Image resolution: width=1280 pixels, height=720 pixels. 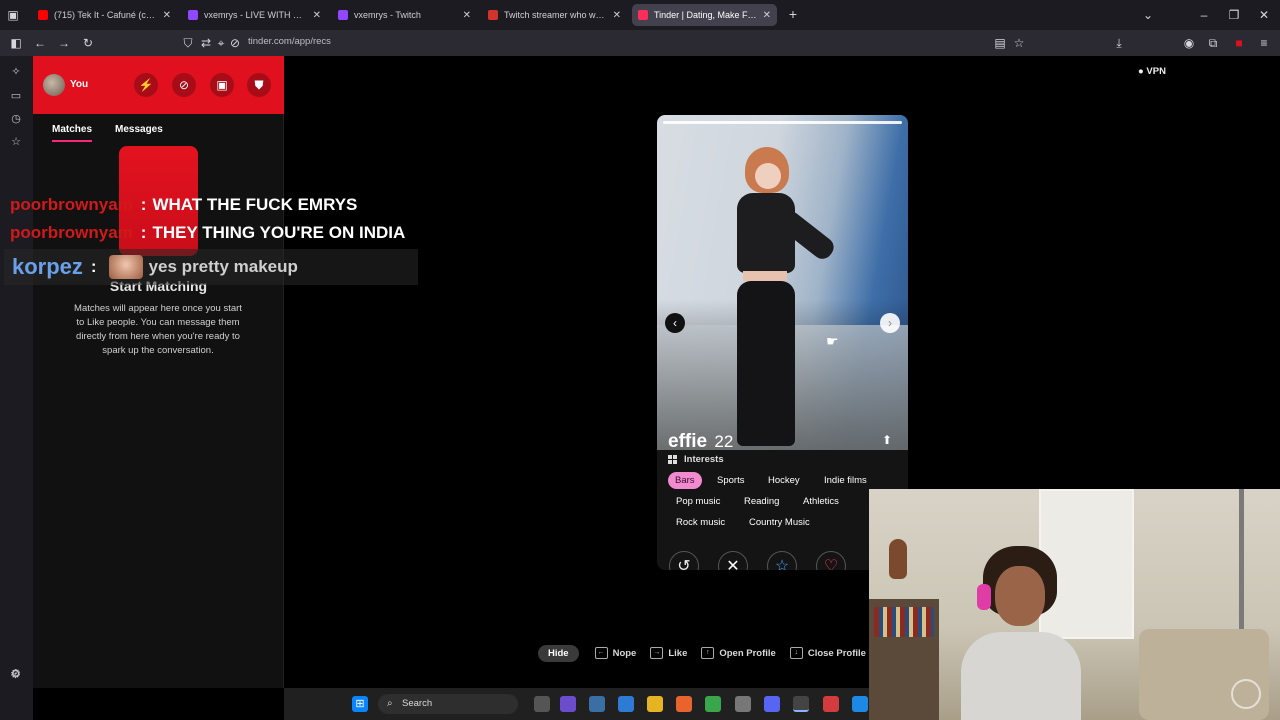 I want to click on firefox-icon, so click(x=684, y=704).